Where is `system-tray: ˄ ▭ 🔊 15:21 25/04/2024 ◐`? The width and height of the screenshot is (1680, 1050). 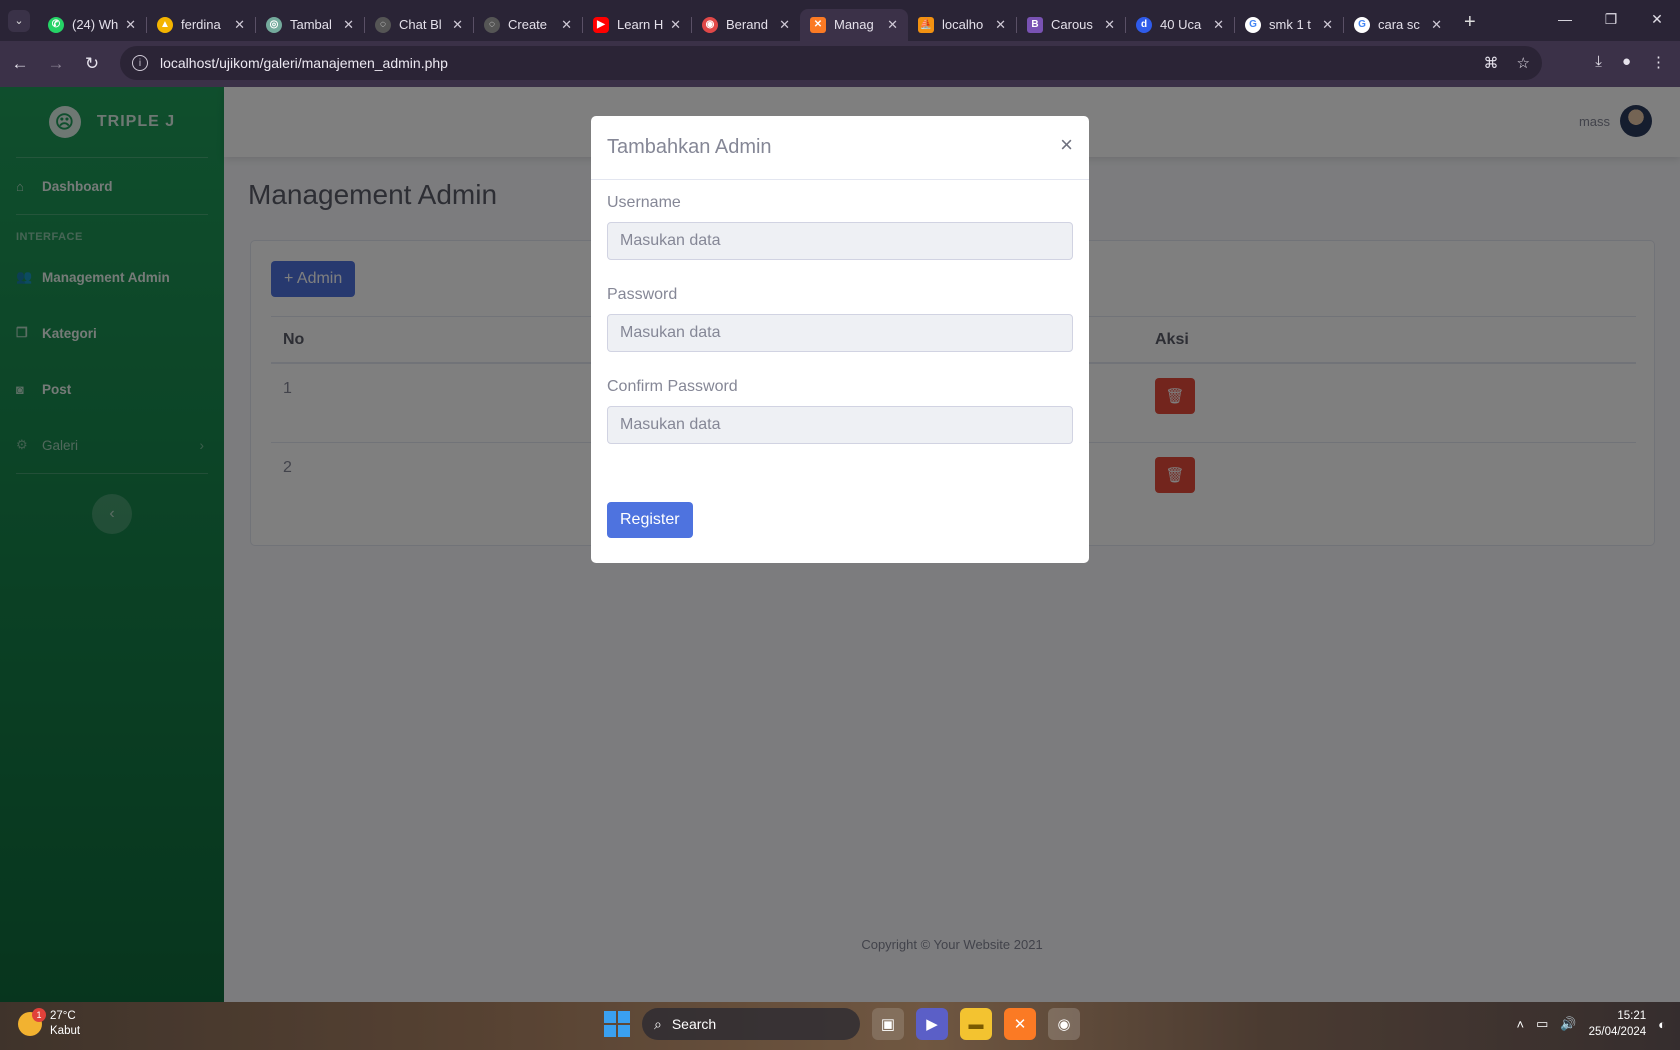 system-tray: ˄ ▭ 🔊 15:21 25/04/2024 ◐ is located at coordinates (1592, 1024).